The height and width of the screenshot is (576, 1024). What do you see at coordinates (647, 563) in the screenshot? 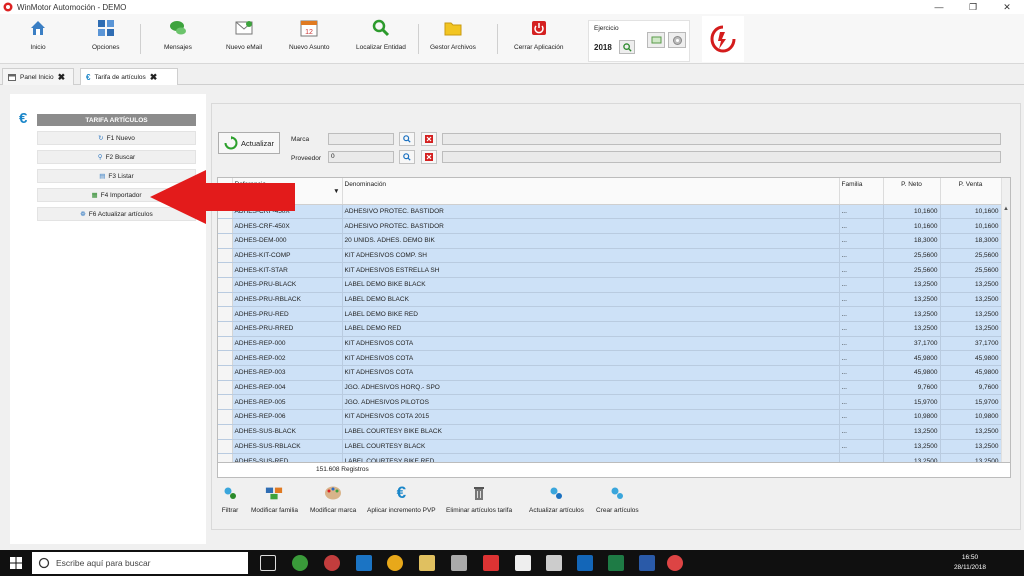
I see `word-icon` at bounding box center [647, 563].